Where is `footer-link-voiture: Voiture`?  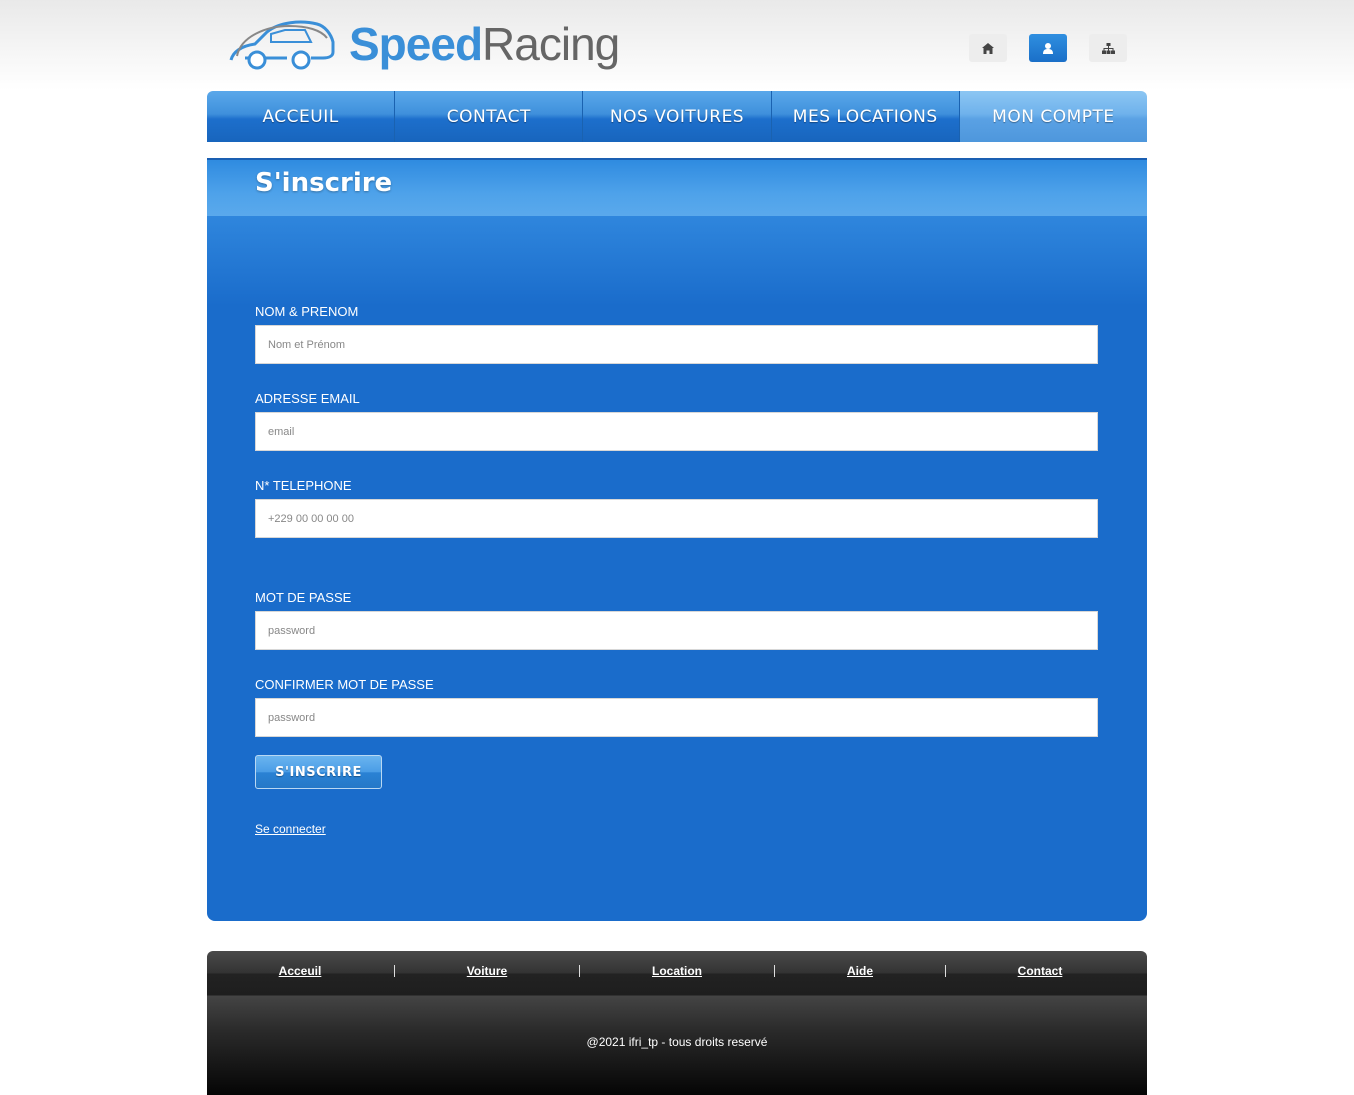
footer-link-voiture: Voiture is located at coordinates (487, 971).